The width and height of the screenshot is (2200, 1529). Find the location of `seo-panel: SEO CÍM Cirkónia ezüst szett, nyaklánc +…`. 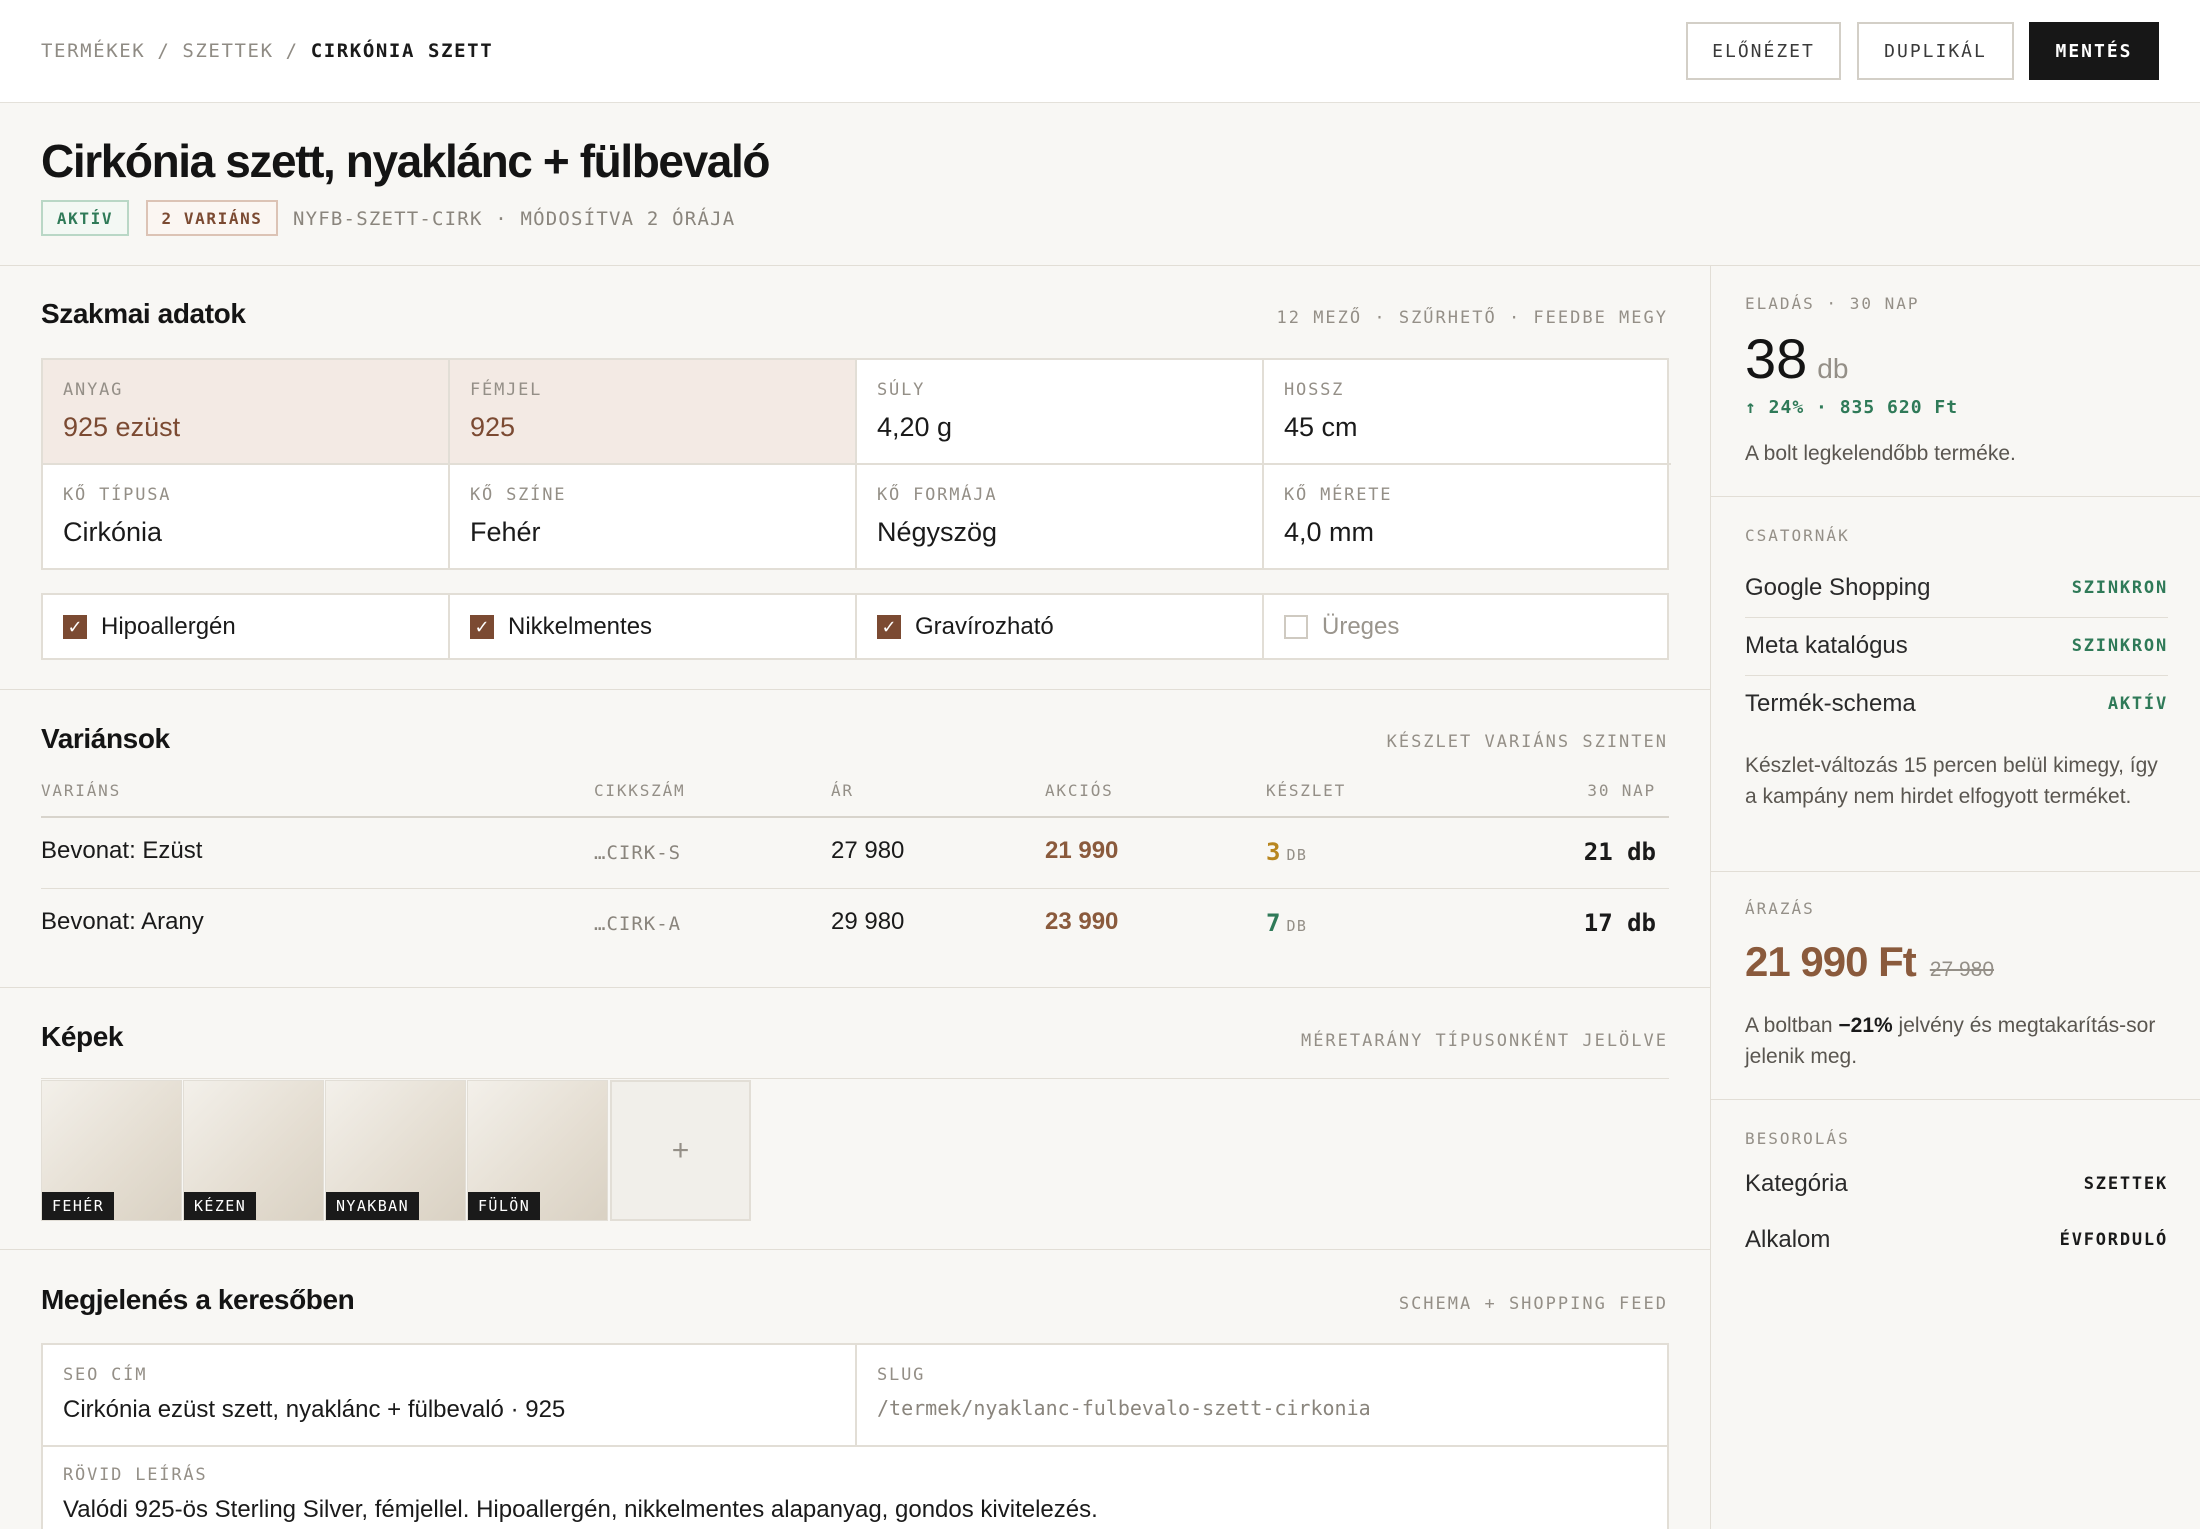

seo-panel: SEO CÍM Cirkónia ezüst szett, nyaklánc +… is located at coordinates (855, 1436).